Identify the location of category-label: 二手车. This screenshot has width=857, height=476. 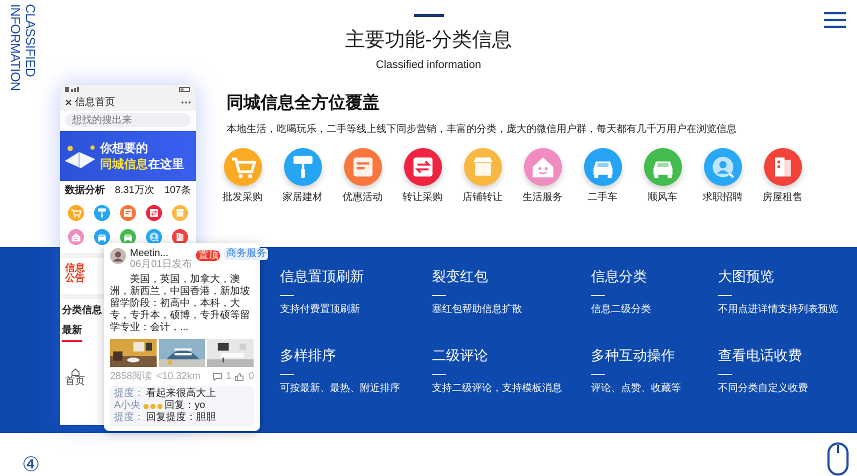
(603, 198).